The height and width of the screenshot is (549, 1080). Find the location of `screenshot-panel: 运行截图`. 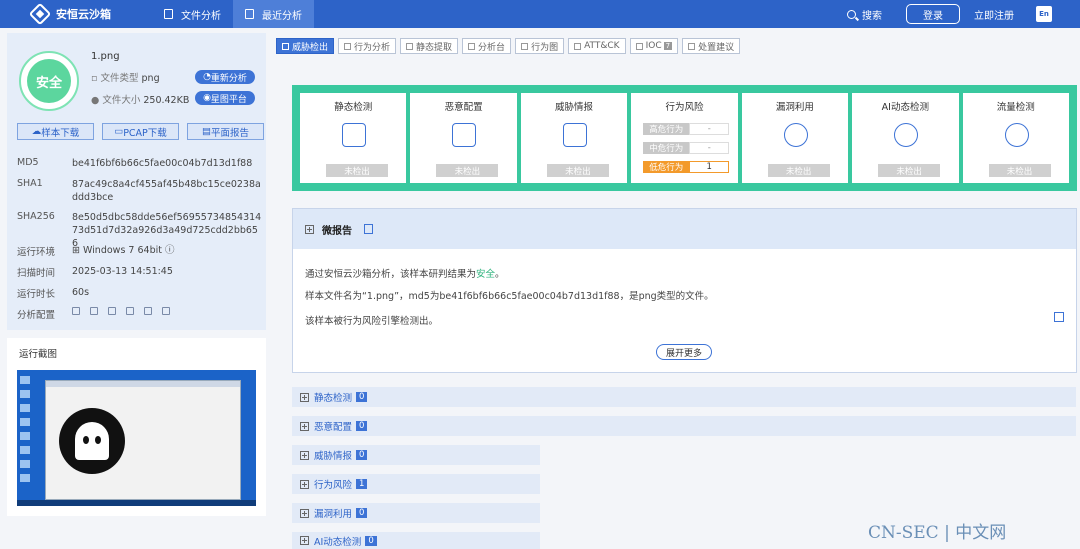

screenshot-panel: 运行截图 is located at coordinates (136, 427).